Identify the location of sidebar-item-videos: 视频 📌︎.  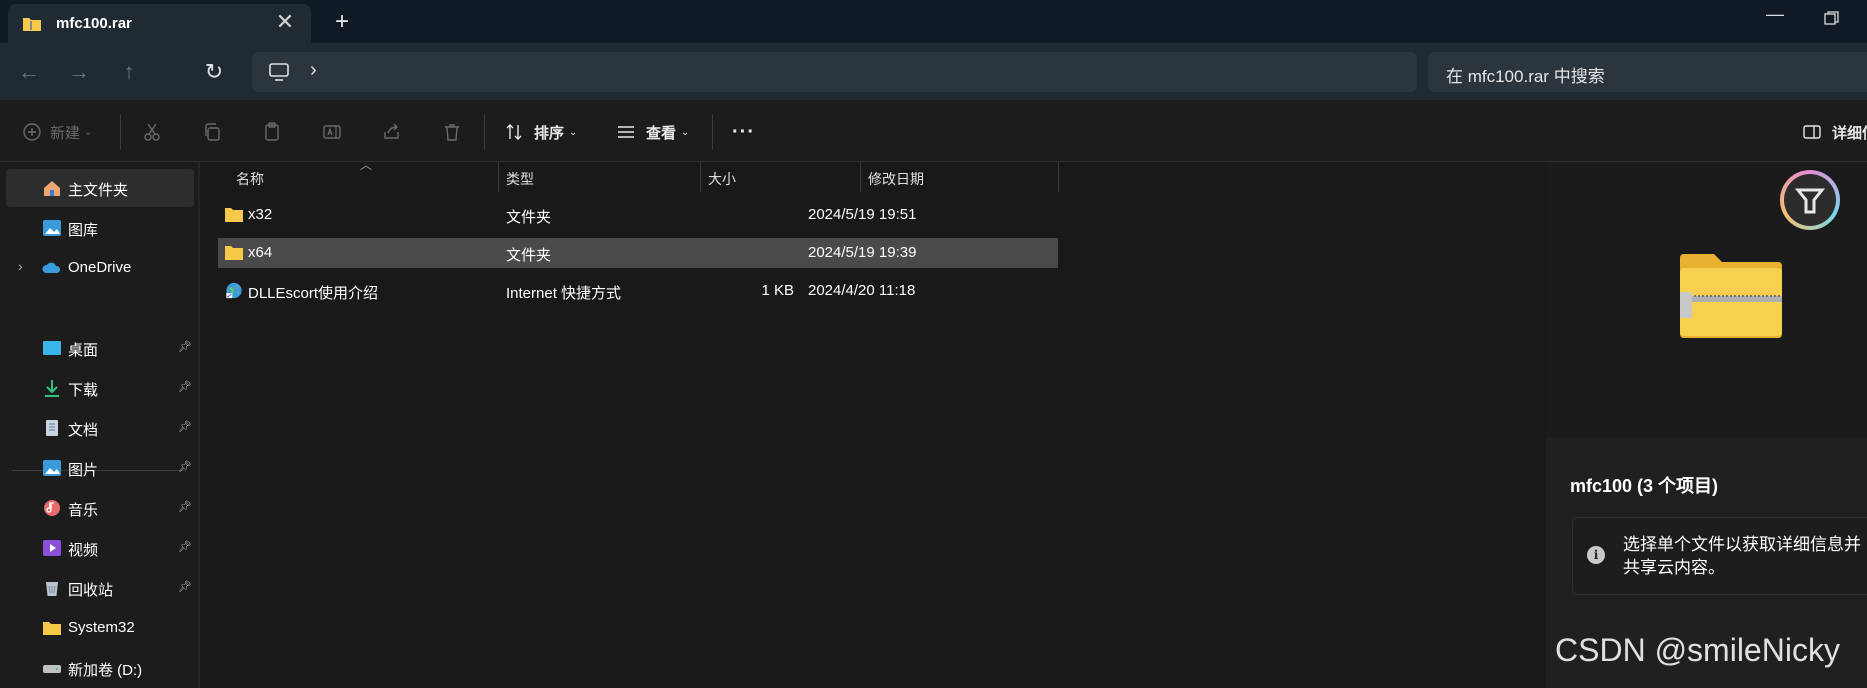
(100, 548).